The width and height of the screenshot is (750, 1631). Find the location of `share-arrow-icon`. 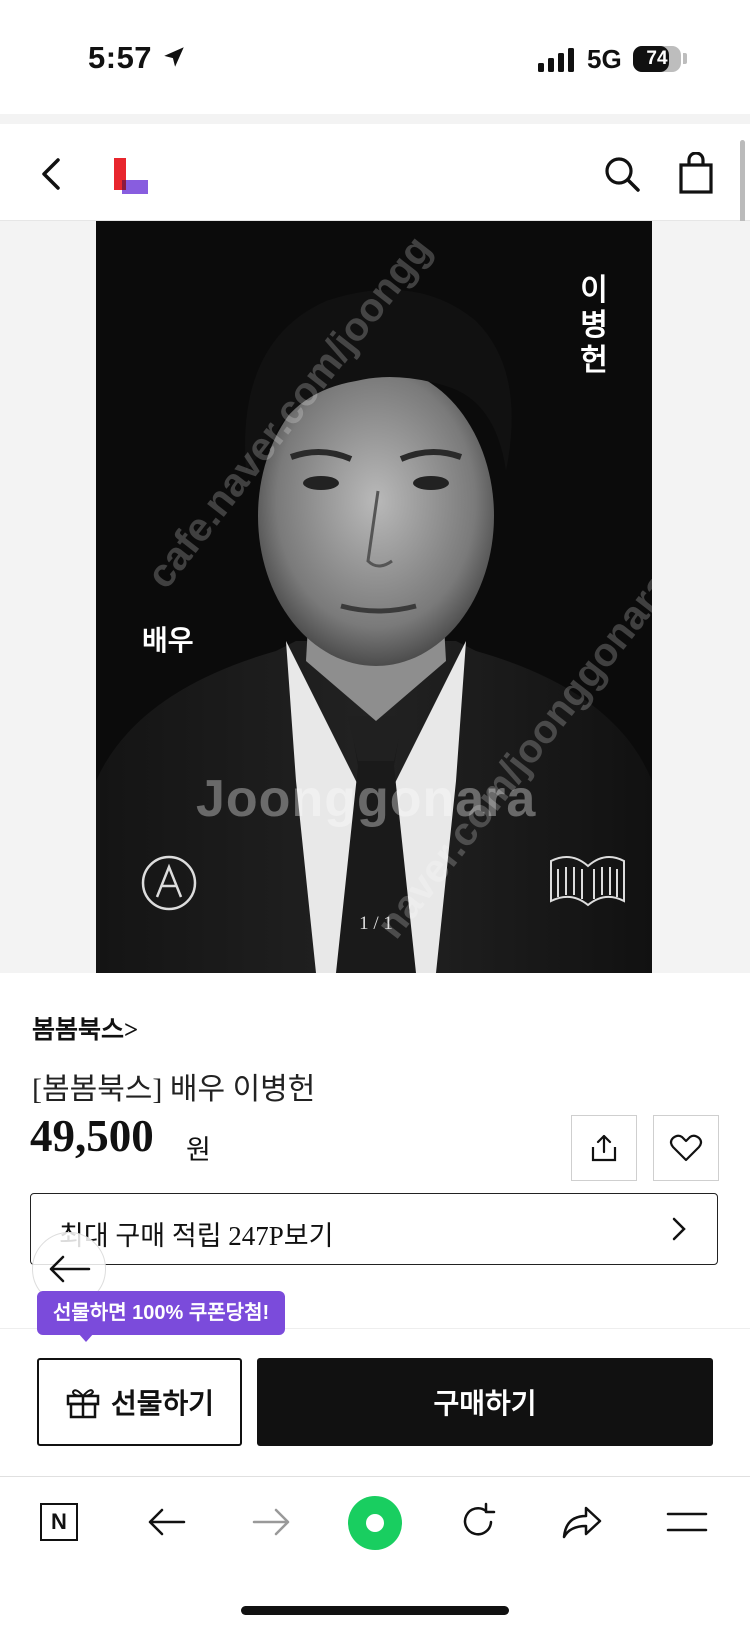

share-arrow-icon is located at coordinates (582, 1522).